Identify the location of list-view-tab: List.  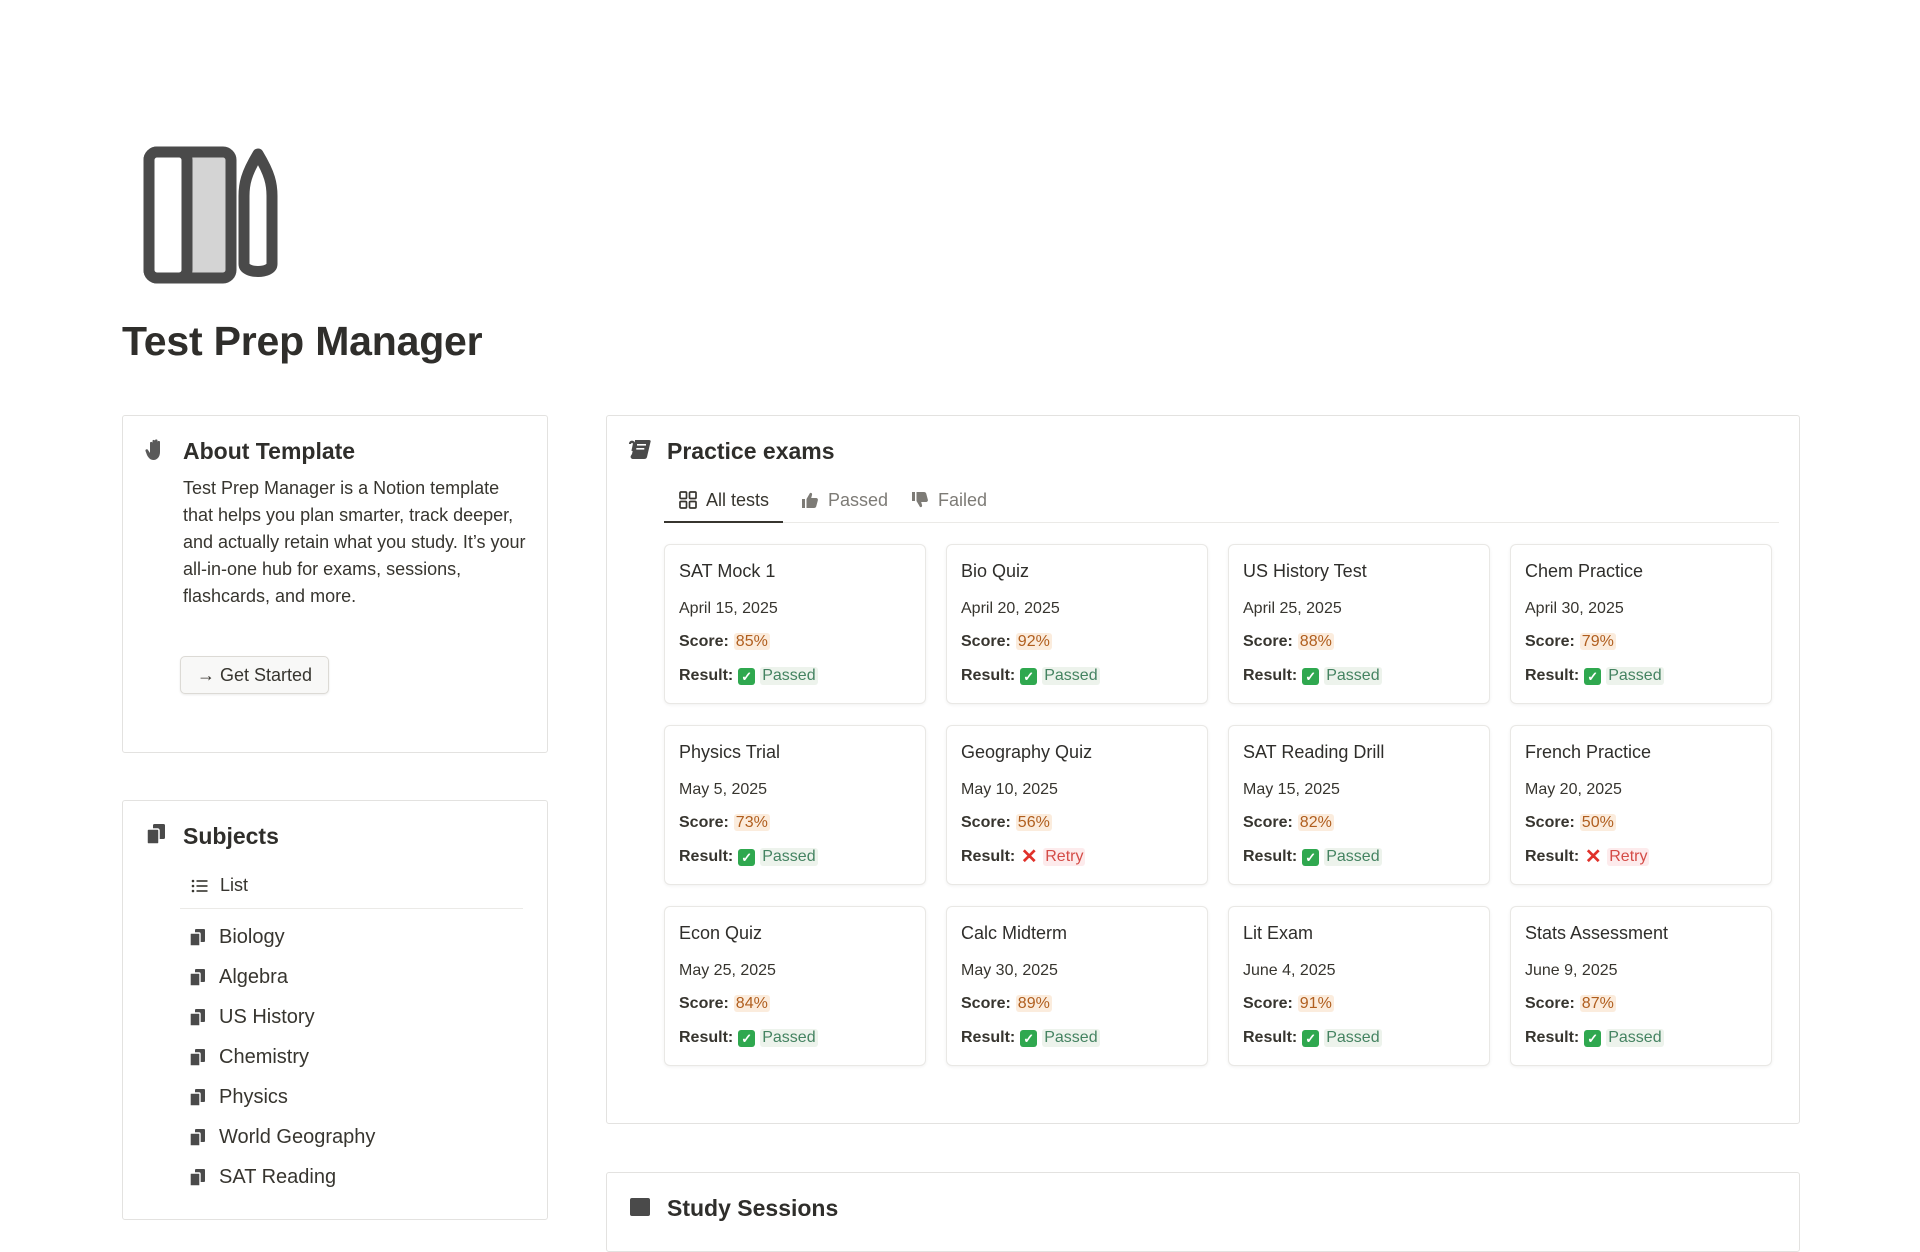
(351, 886).